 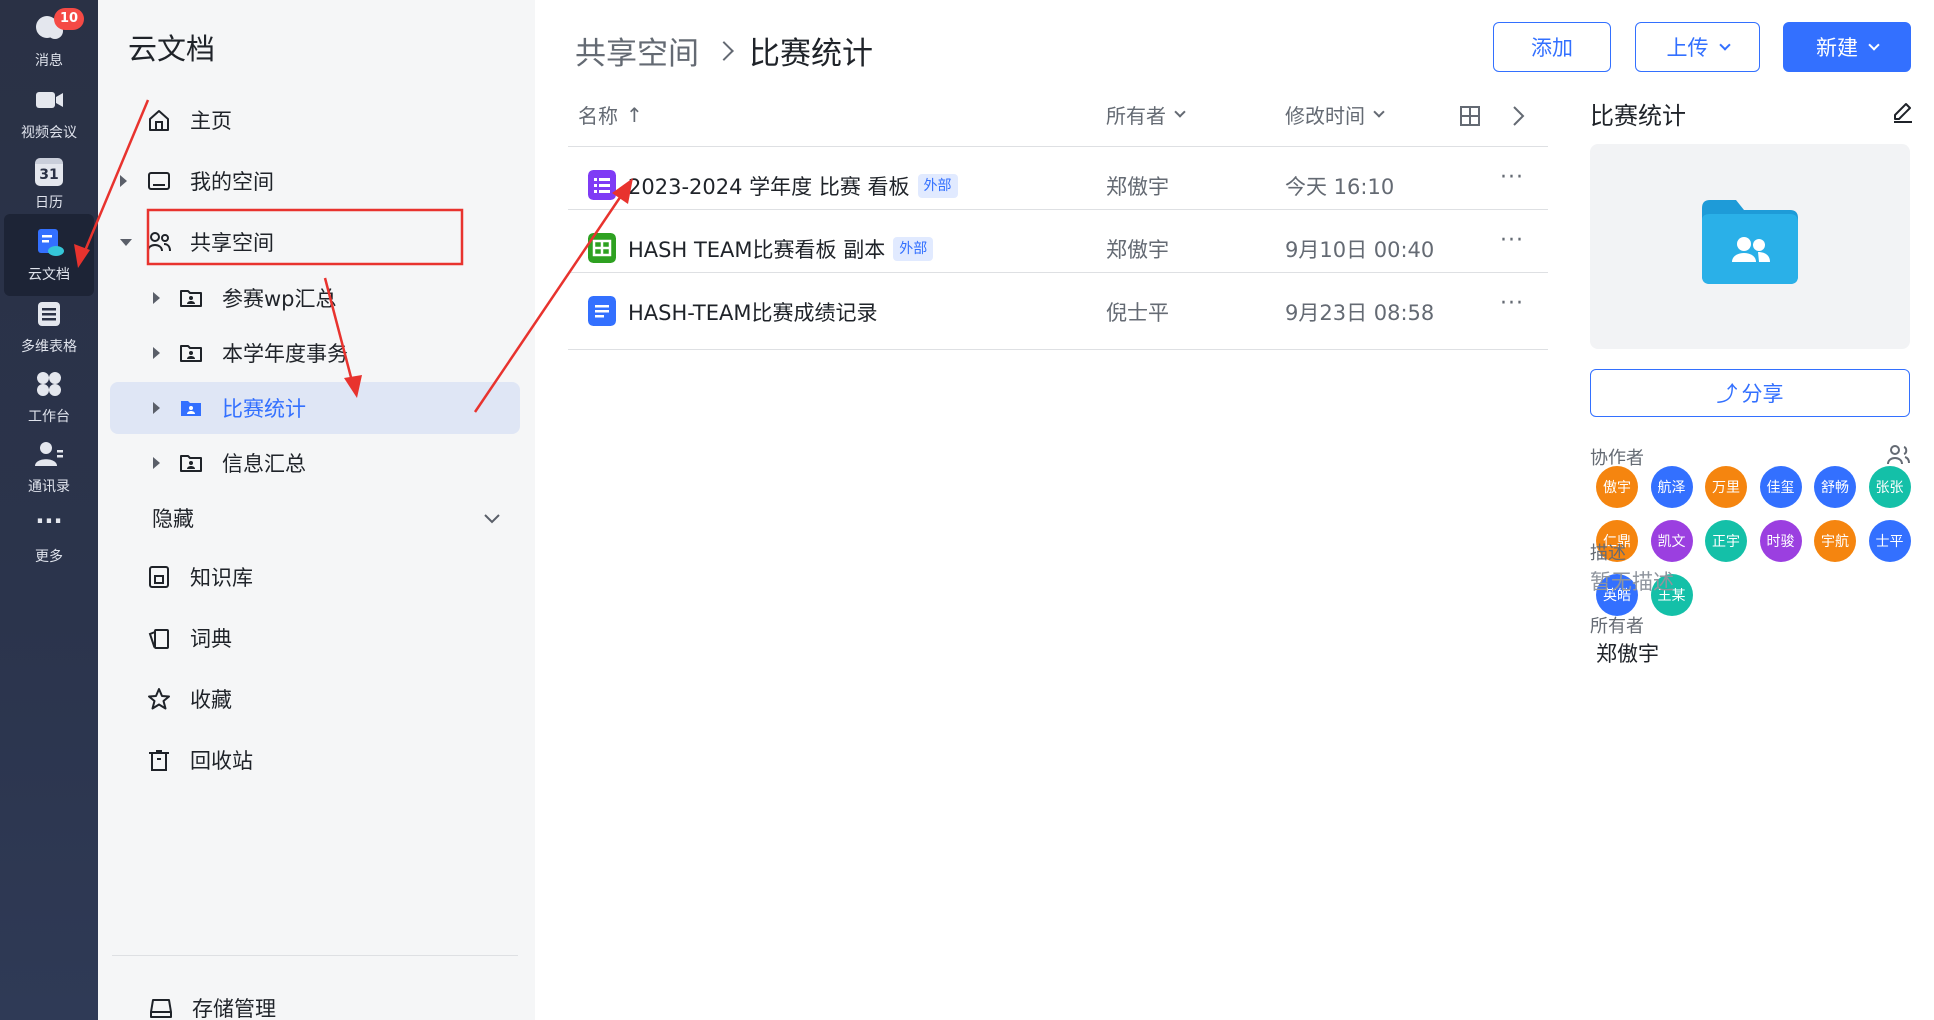 What do you see at coordinates (1058, 118) in the screenshot?
I see `table-header: 名称 ↑ 所有者 修改时间` at bounding box center [1058, 118].